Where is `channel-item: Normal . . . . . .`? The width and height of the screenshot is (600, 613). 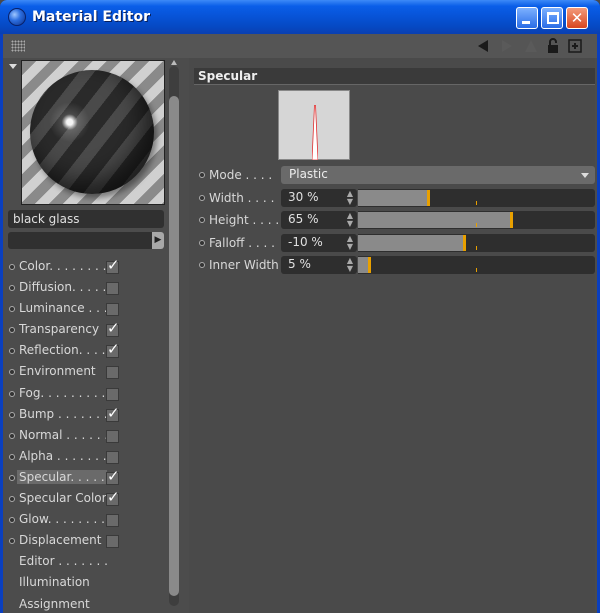
channel-item: Normal . . . . . . is located at coordinates (85, 436).